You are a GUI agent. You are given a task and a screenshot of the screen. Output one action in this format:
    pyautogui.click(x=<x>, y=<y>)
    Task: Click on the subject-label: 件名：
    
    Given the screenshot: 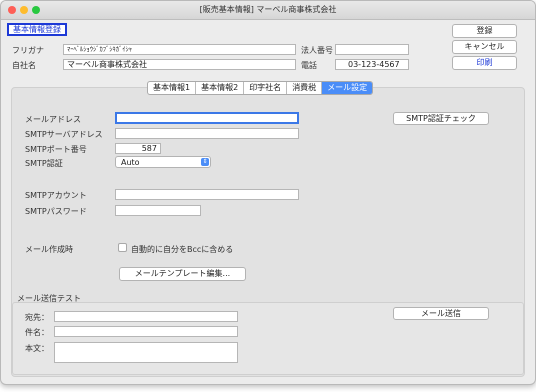 What is the action you would take?
    pyautogui.click(x=37, y=332)
    